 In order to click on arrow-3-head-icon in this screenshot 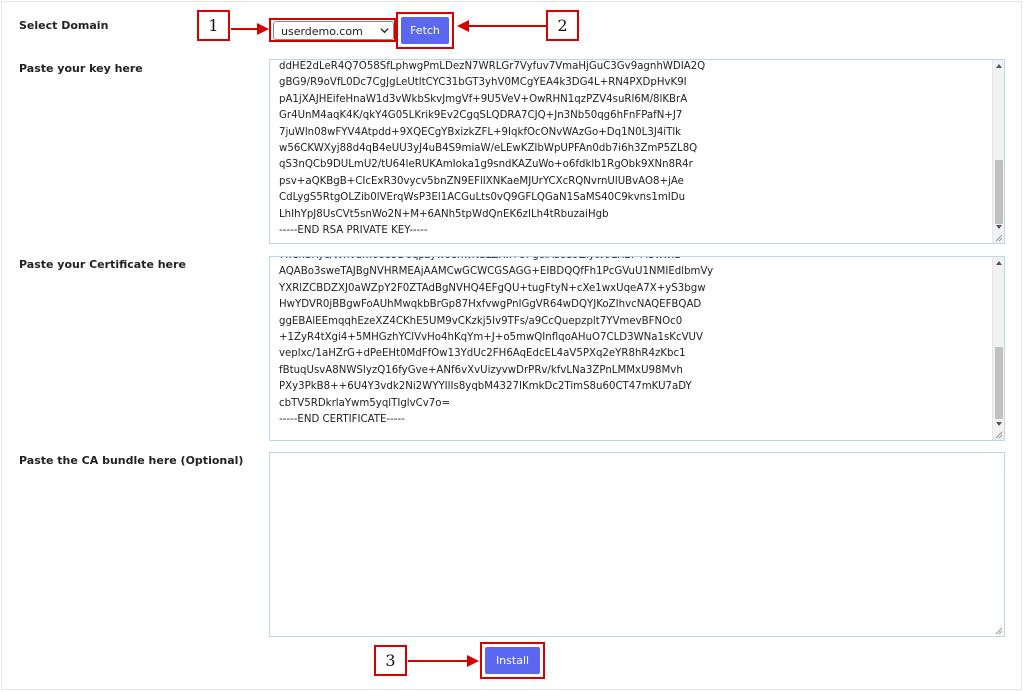, I will do `click(473, 661)`.